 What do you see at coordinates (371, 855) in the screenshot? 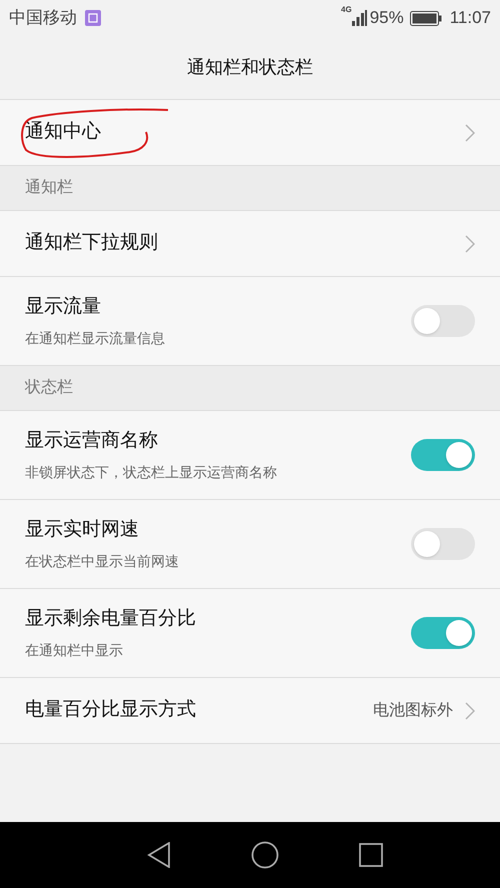
I see `recent-apps-icon` at bounding box center [371, 855].